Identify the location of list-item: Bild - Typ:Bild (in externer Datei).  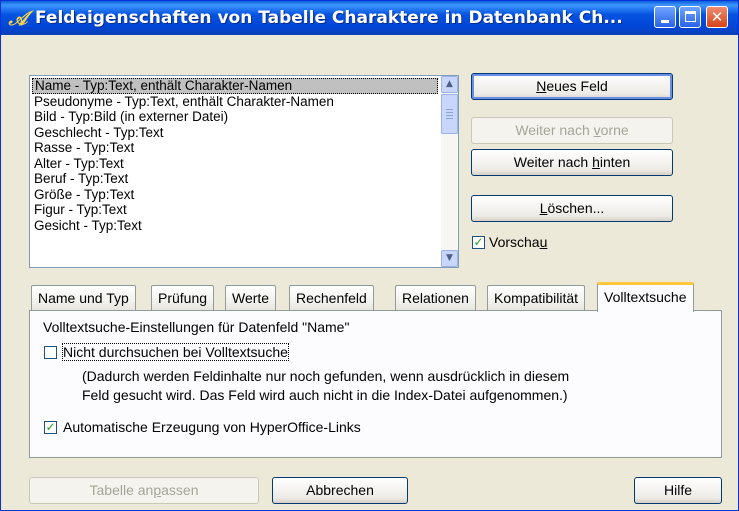
(235, 117).